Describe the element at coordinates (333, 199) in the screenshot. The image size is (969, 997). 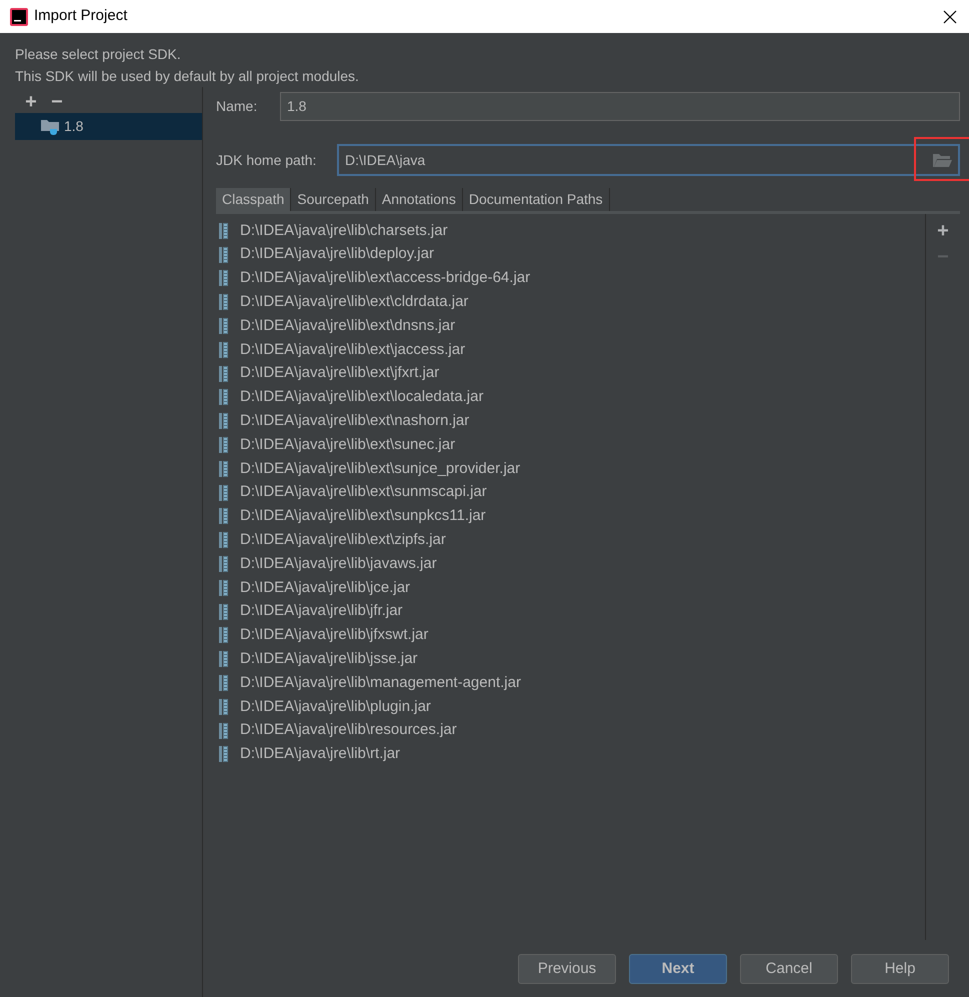
I see `tab: Sourcepath` at that location.